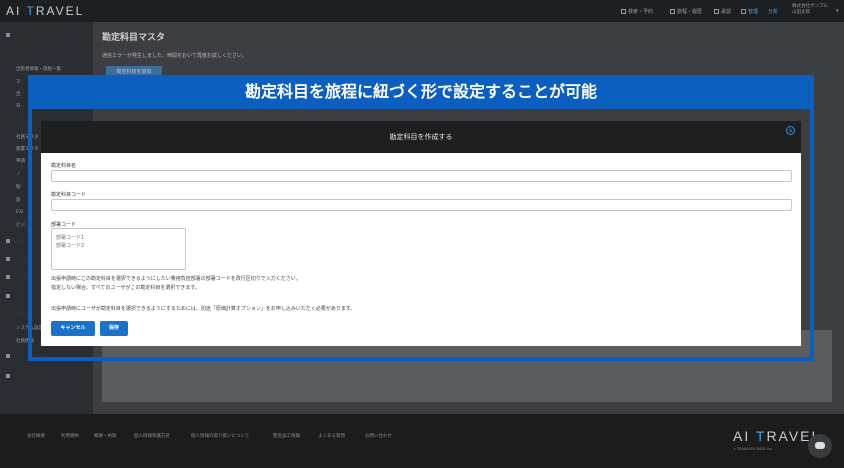 The image size is (844, 468). What do you see at coordinates (69, 195) in the screenshot?
I see `account-code-label: 勘定科目コード` at bounding box center [69, 195].